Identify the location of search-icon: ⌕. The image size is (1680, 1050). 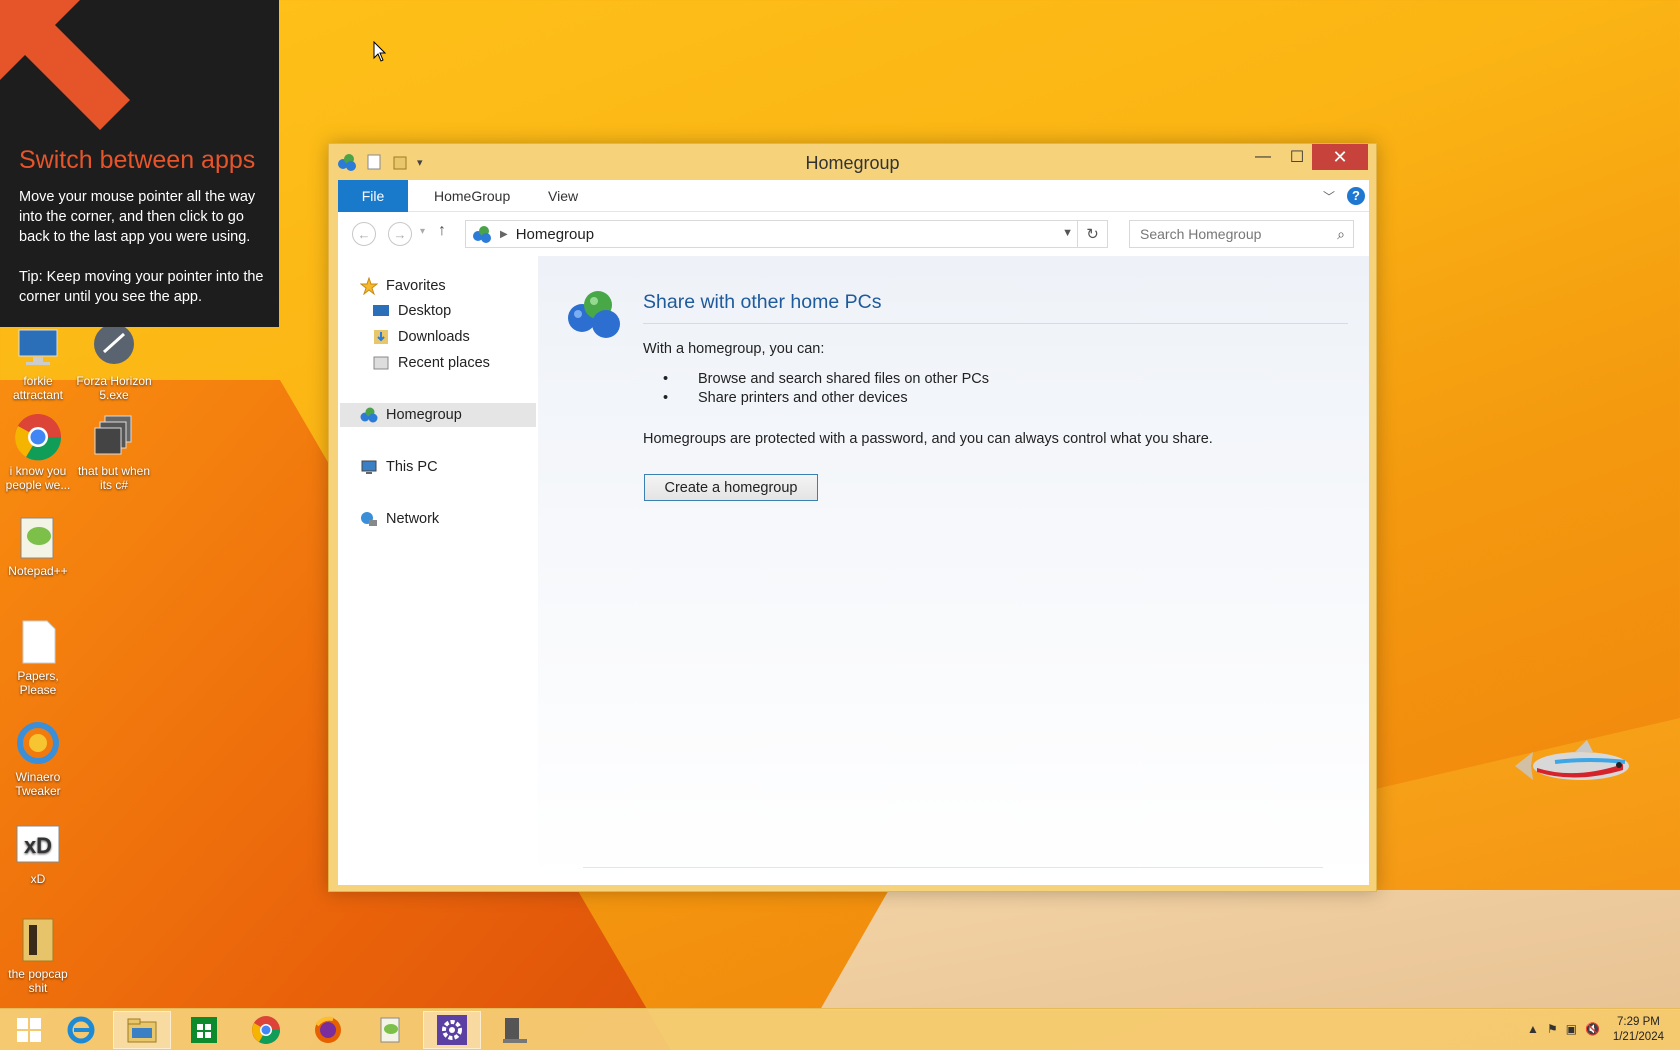
(1341, 234).